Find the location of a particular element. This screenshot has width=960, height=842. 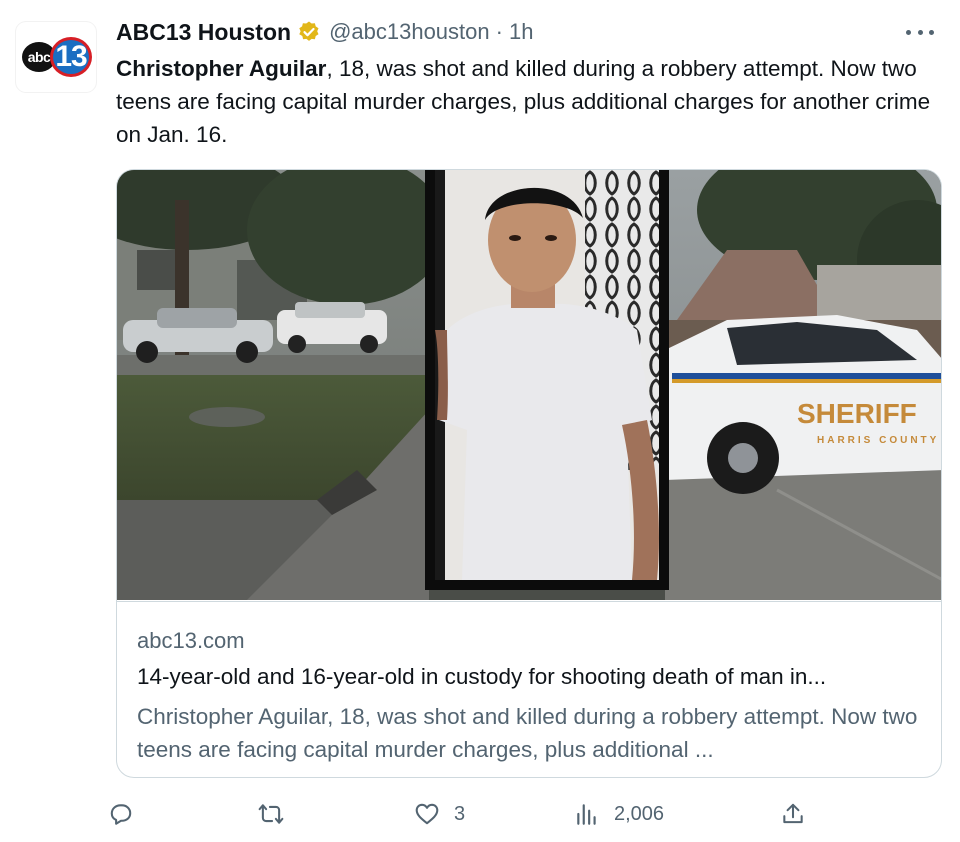

views-count: 2,006 is located at coordinates (639, 813).